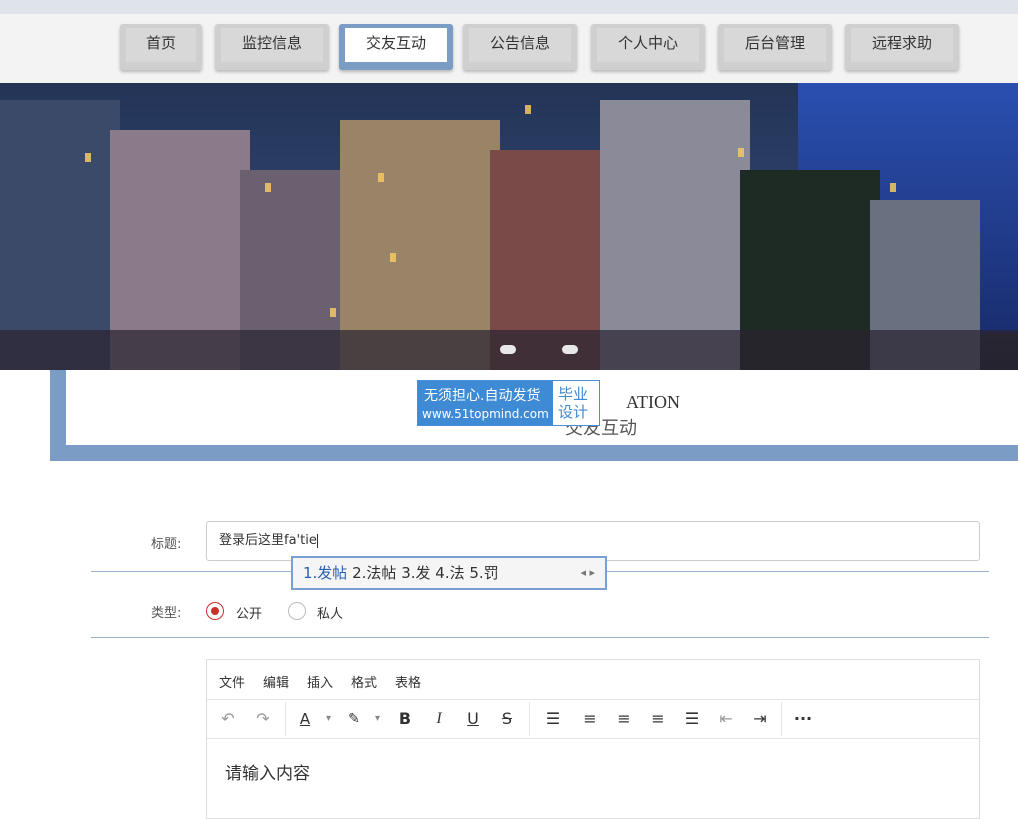  I want to click on highlight-icon: ✎, so click(354, 719).